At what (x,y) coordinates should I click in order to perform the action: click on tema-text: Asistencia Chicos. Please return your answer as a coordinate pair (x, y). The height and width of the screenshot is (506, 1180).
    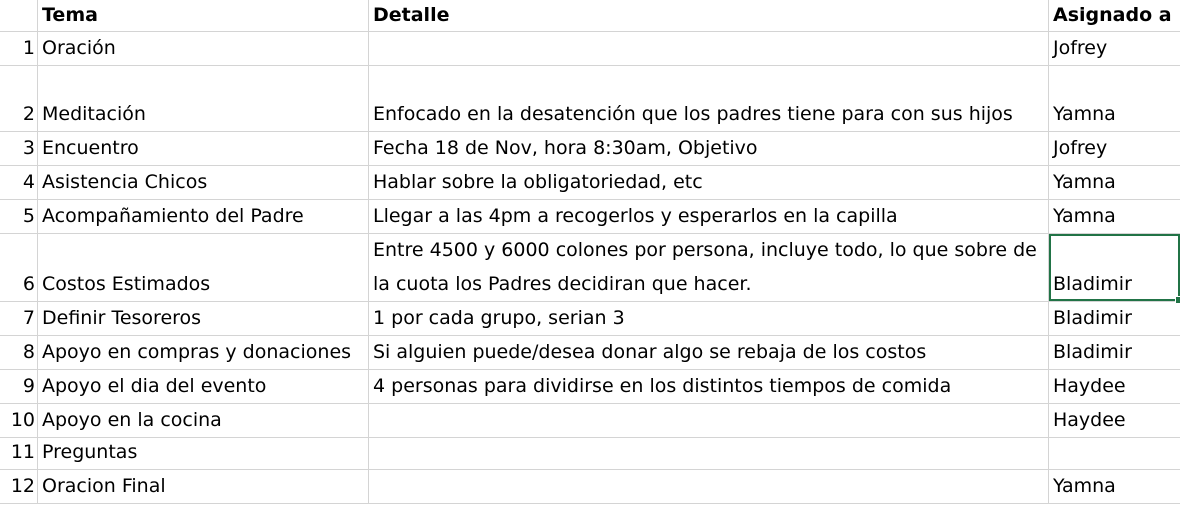
    Looking at the image, I should click on (125, 182).